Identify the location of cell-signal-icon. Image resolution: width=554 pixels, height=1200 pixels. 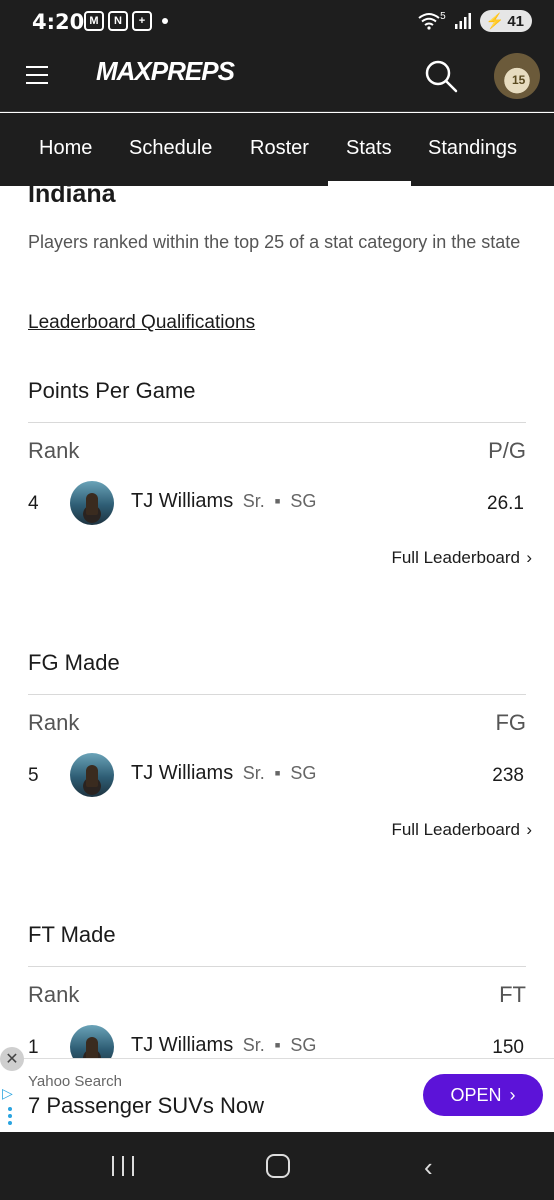
(462, 21).